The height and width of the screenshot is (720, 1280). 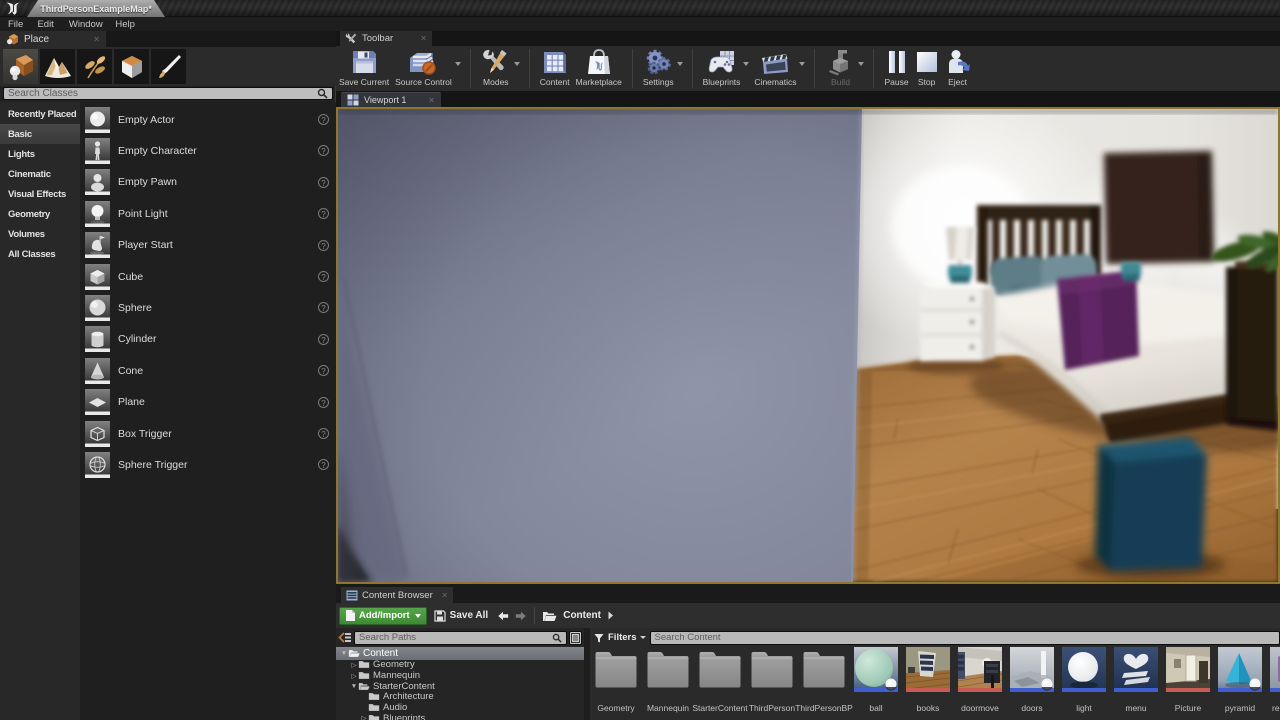 What do you see at coordinates (208, 402) in the screenshot?
I see `place-item-plane: Plane?` at bounding box center [208, 402].